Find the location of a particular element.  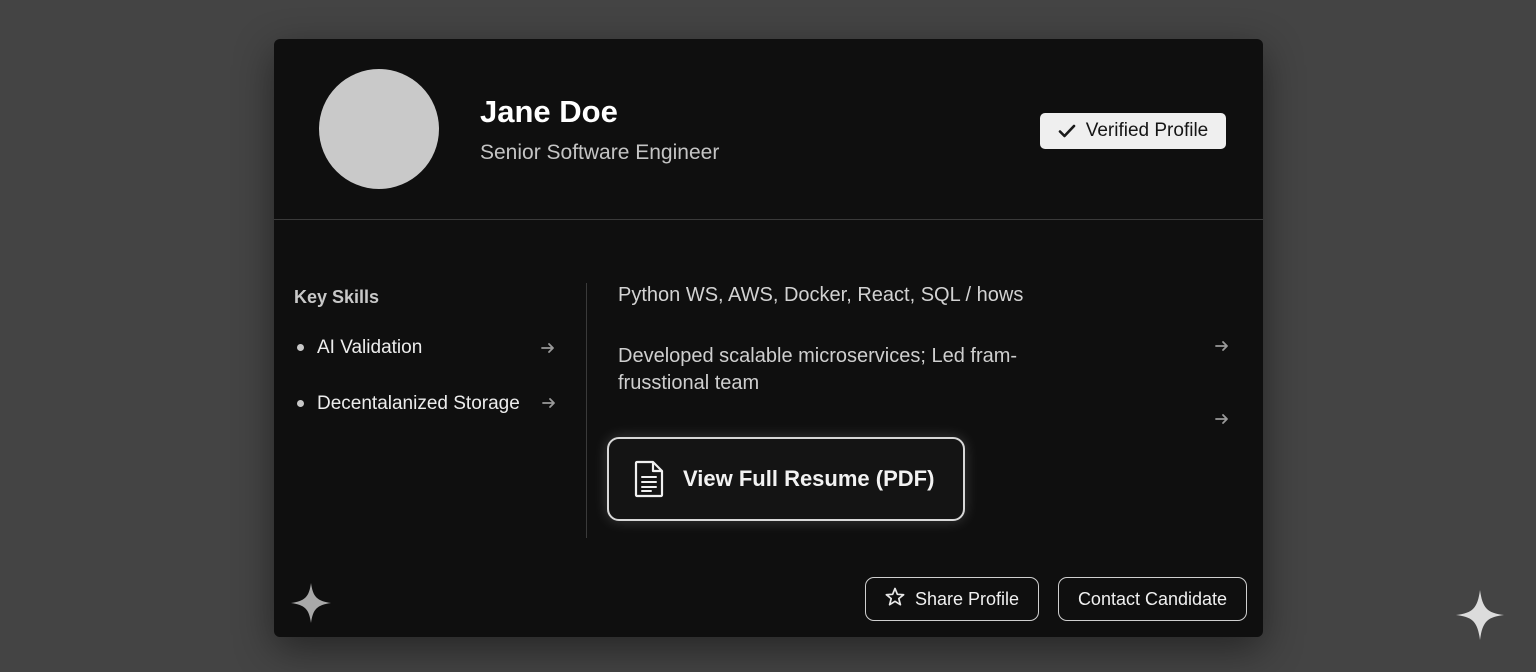

column-divider is located at coordinates (586, 410).